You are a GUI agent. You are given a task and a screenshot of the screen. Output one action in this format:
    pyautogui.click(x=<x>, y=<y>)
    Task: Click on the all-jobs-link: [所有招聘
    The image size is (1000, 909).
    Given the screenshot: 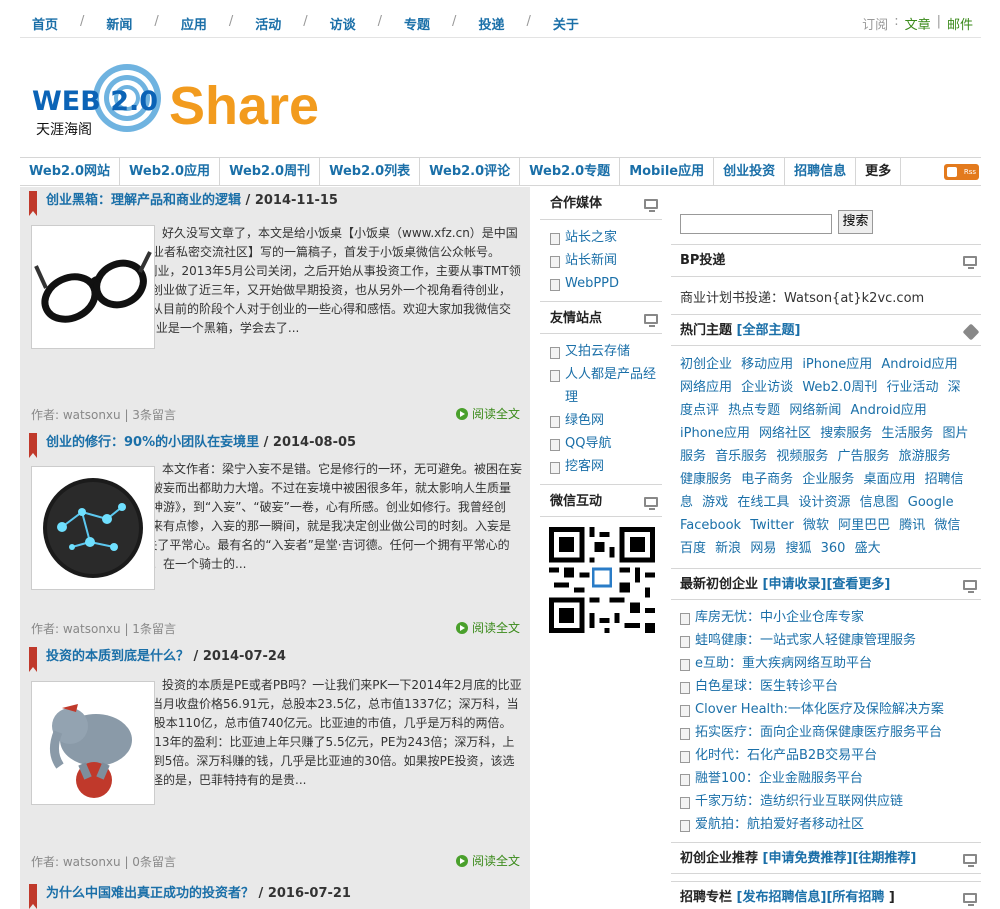 What is the action you would take?
    pyautogui.click(x=855, y=897)
    